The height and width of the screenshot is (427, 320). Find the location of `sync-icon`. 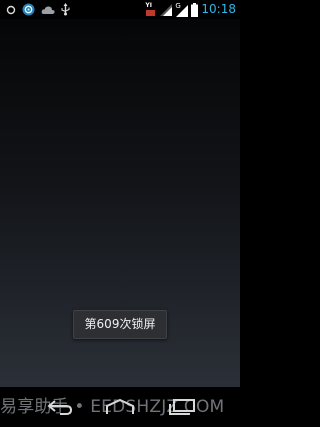

sync-icon is located at coordinates (28, 9).